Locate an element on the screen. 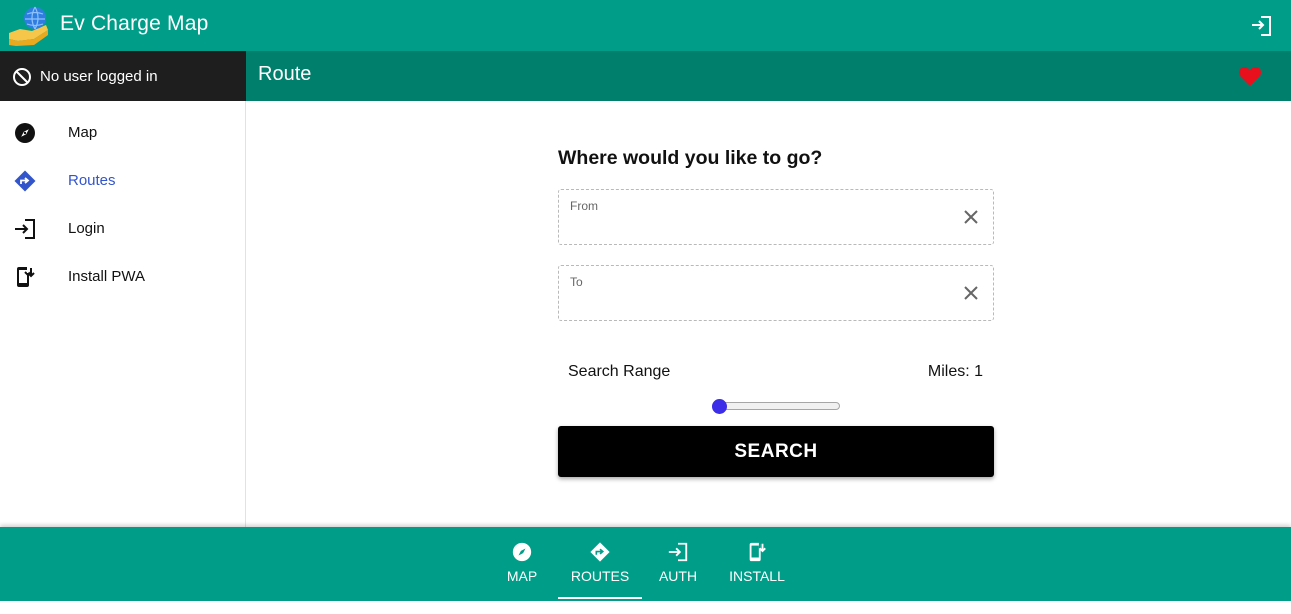 The image size is (1291, 614). to-field: To is located at coordinates (776, 293).